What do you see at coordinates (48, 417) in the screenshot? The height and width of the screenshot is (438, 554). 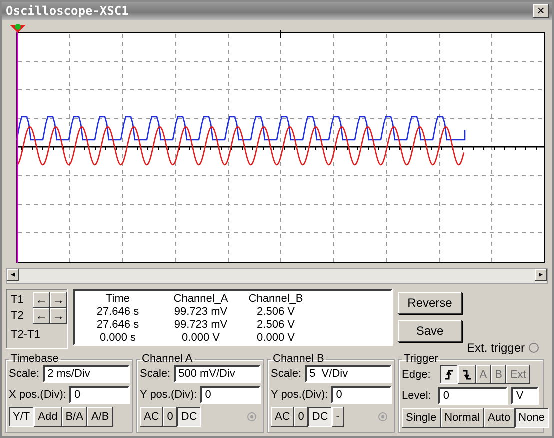 I see `mode-button: Add` at bounding box center [48, 417].